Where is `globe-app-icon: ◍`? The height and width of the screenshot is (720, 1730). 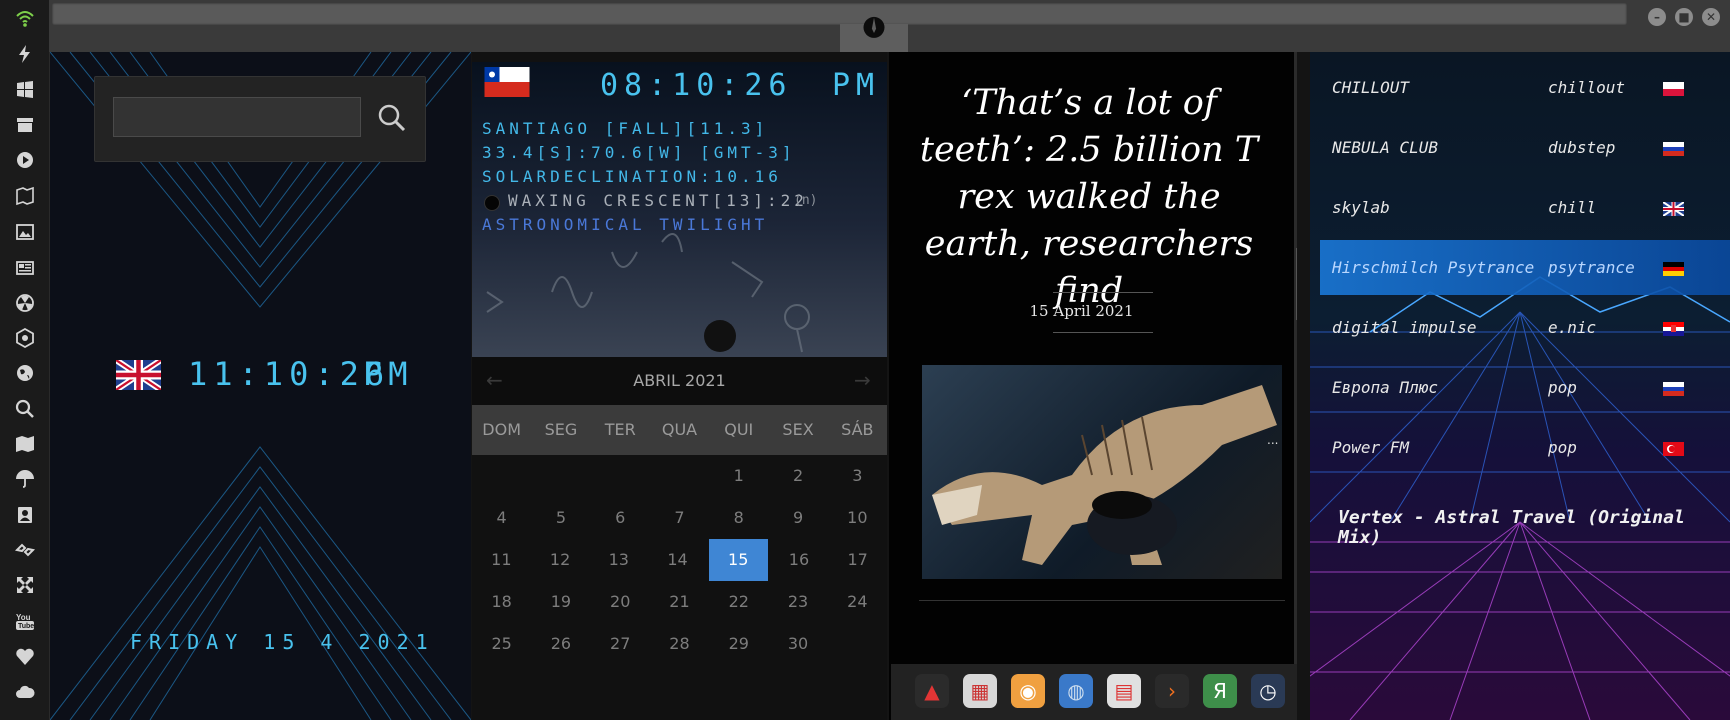
globe-app-icon: ◍ is located at coordinates (1076, 691).